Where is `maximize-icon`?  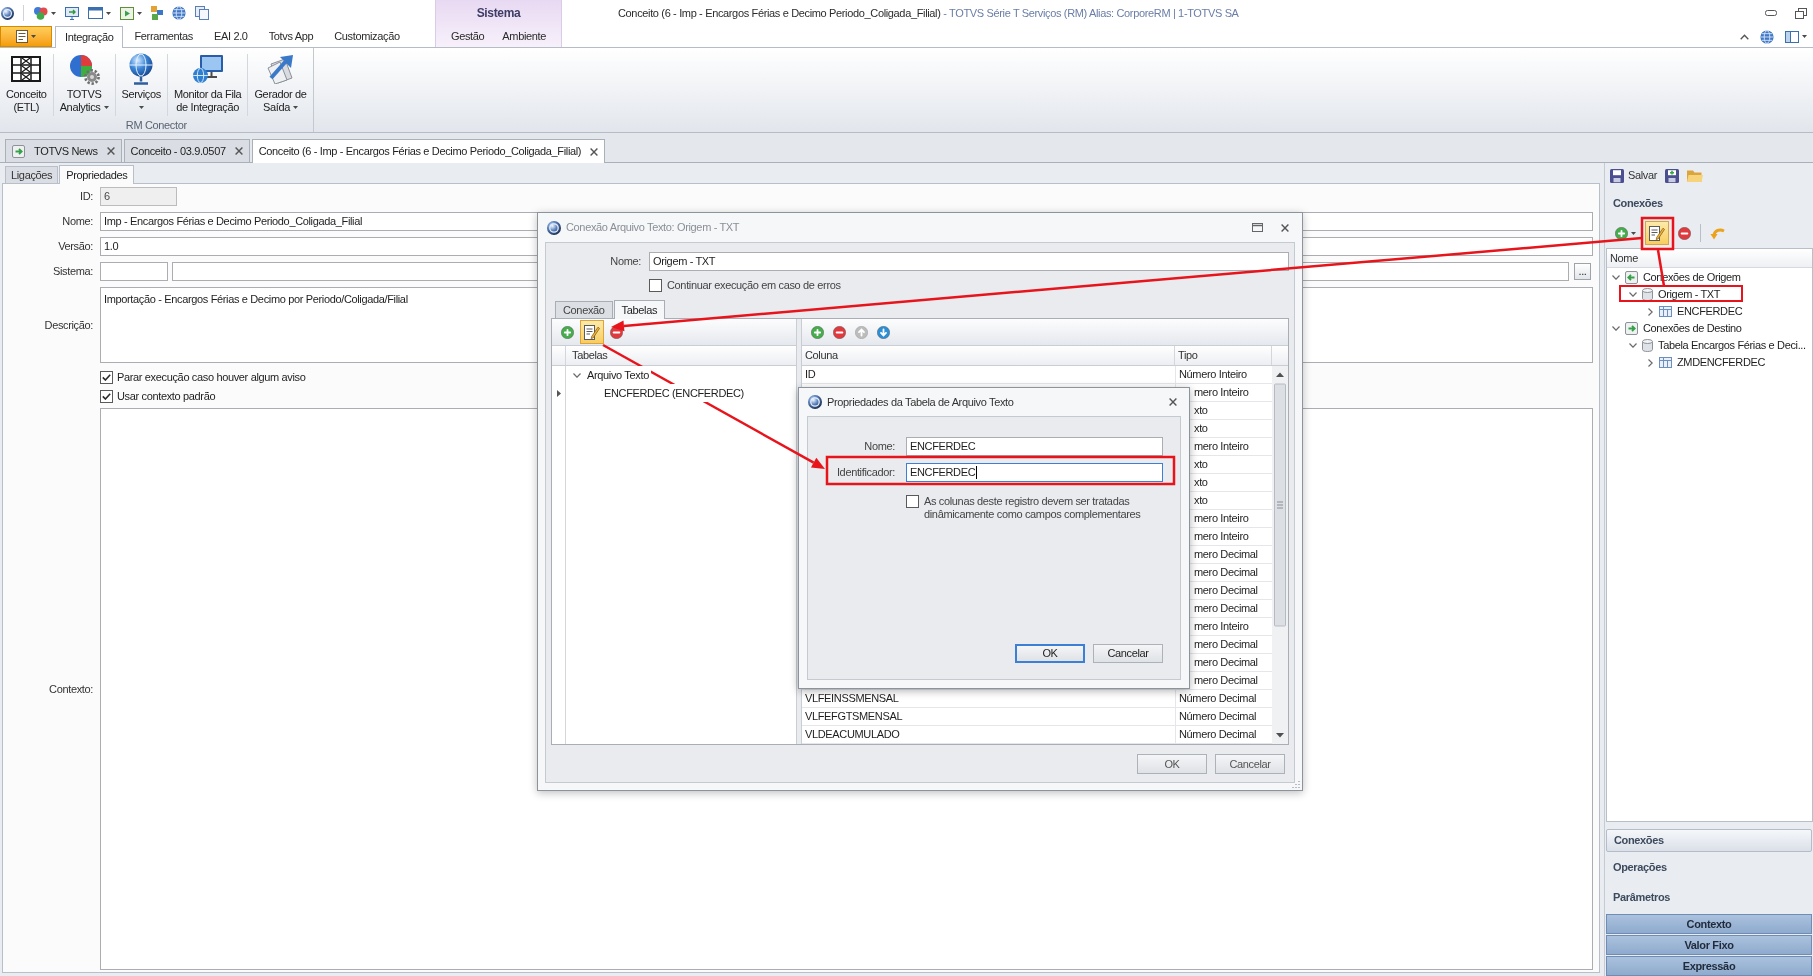
maximize-icon is located at coordinates (1257, 227).